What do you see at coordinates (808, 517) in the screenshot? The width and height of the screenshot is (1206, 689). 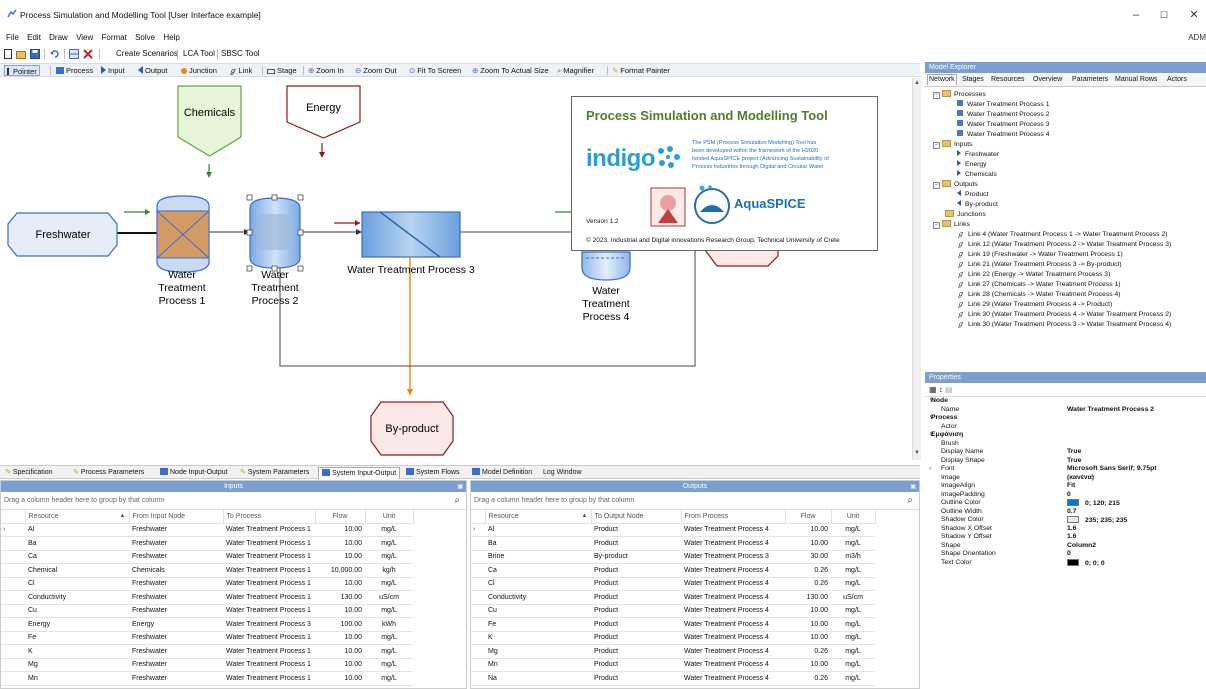 I see `col-flow: Flow` at bounding box center [808, 517].